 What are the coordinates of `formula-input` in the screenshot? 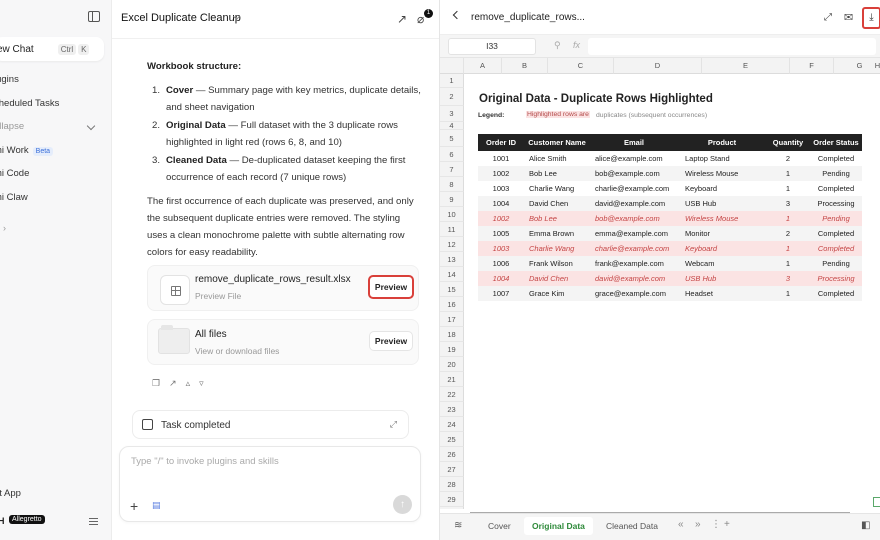 It's located at (732, 46).